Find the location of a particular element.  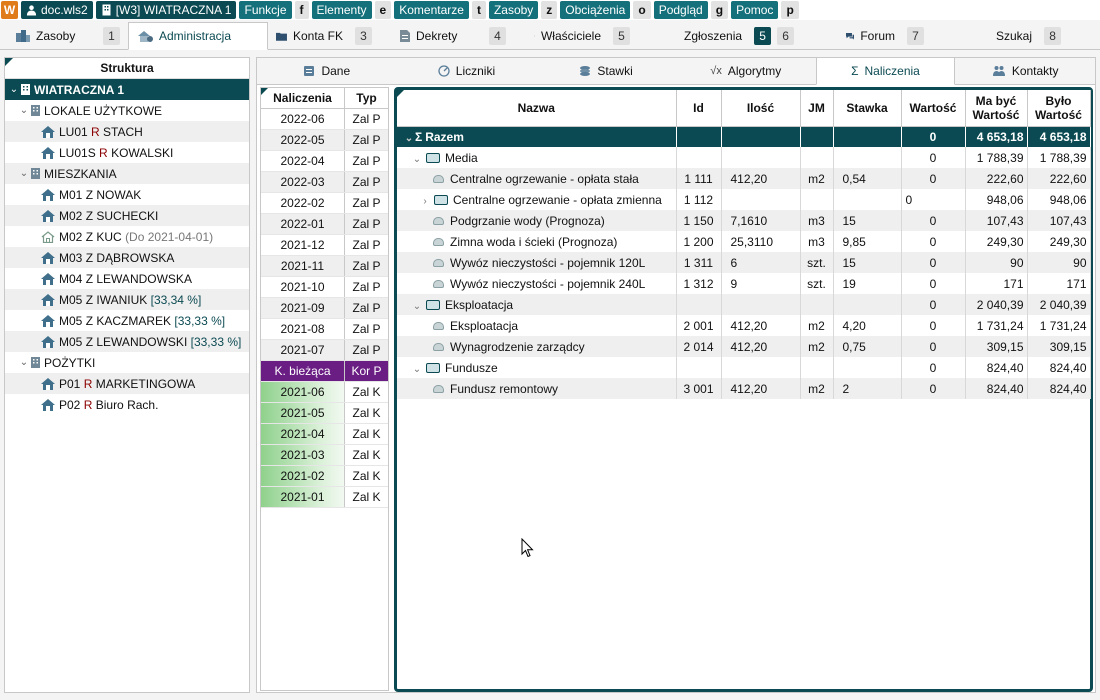

period-row: 2021-07 Zal P is located at coordinates (324, 350).